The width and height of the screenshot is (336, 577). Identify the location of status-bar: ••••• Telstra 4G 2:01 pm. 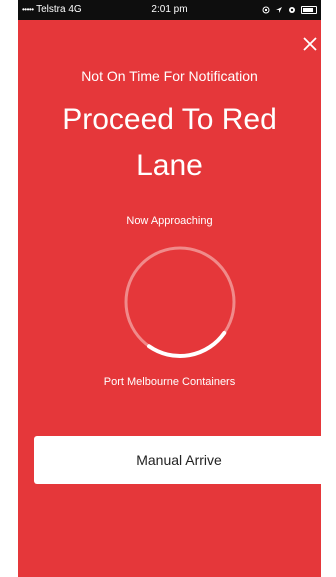
(169, 10).